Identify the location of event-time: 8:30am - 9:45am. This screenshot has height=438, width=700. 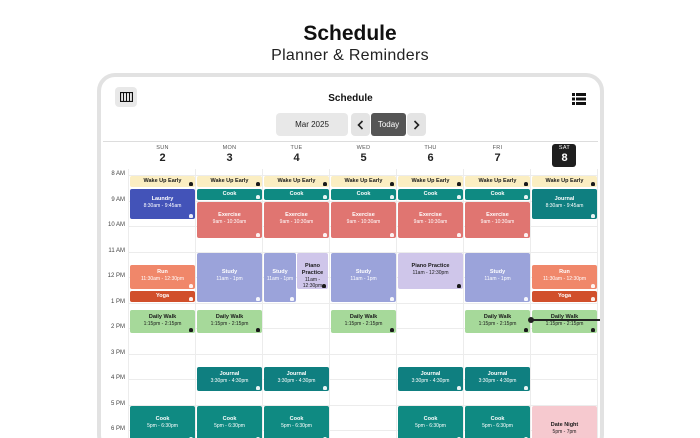
(564, 205).